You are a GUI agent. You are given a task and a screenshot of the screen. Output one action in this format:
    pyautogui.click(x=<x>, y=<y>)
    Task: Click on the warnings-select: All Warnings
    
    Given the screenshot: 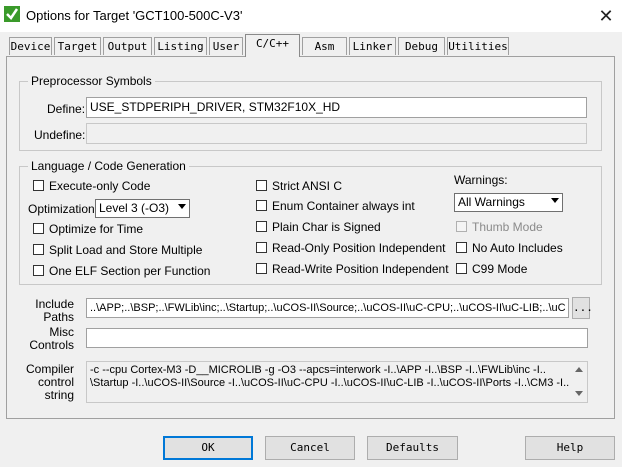 What is the action you would take?
    pyautogui.click(x=508, y=202)
    